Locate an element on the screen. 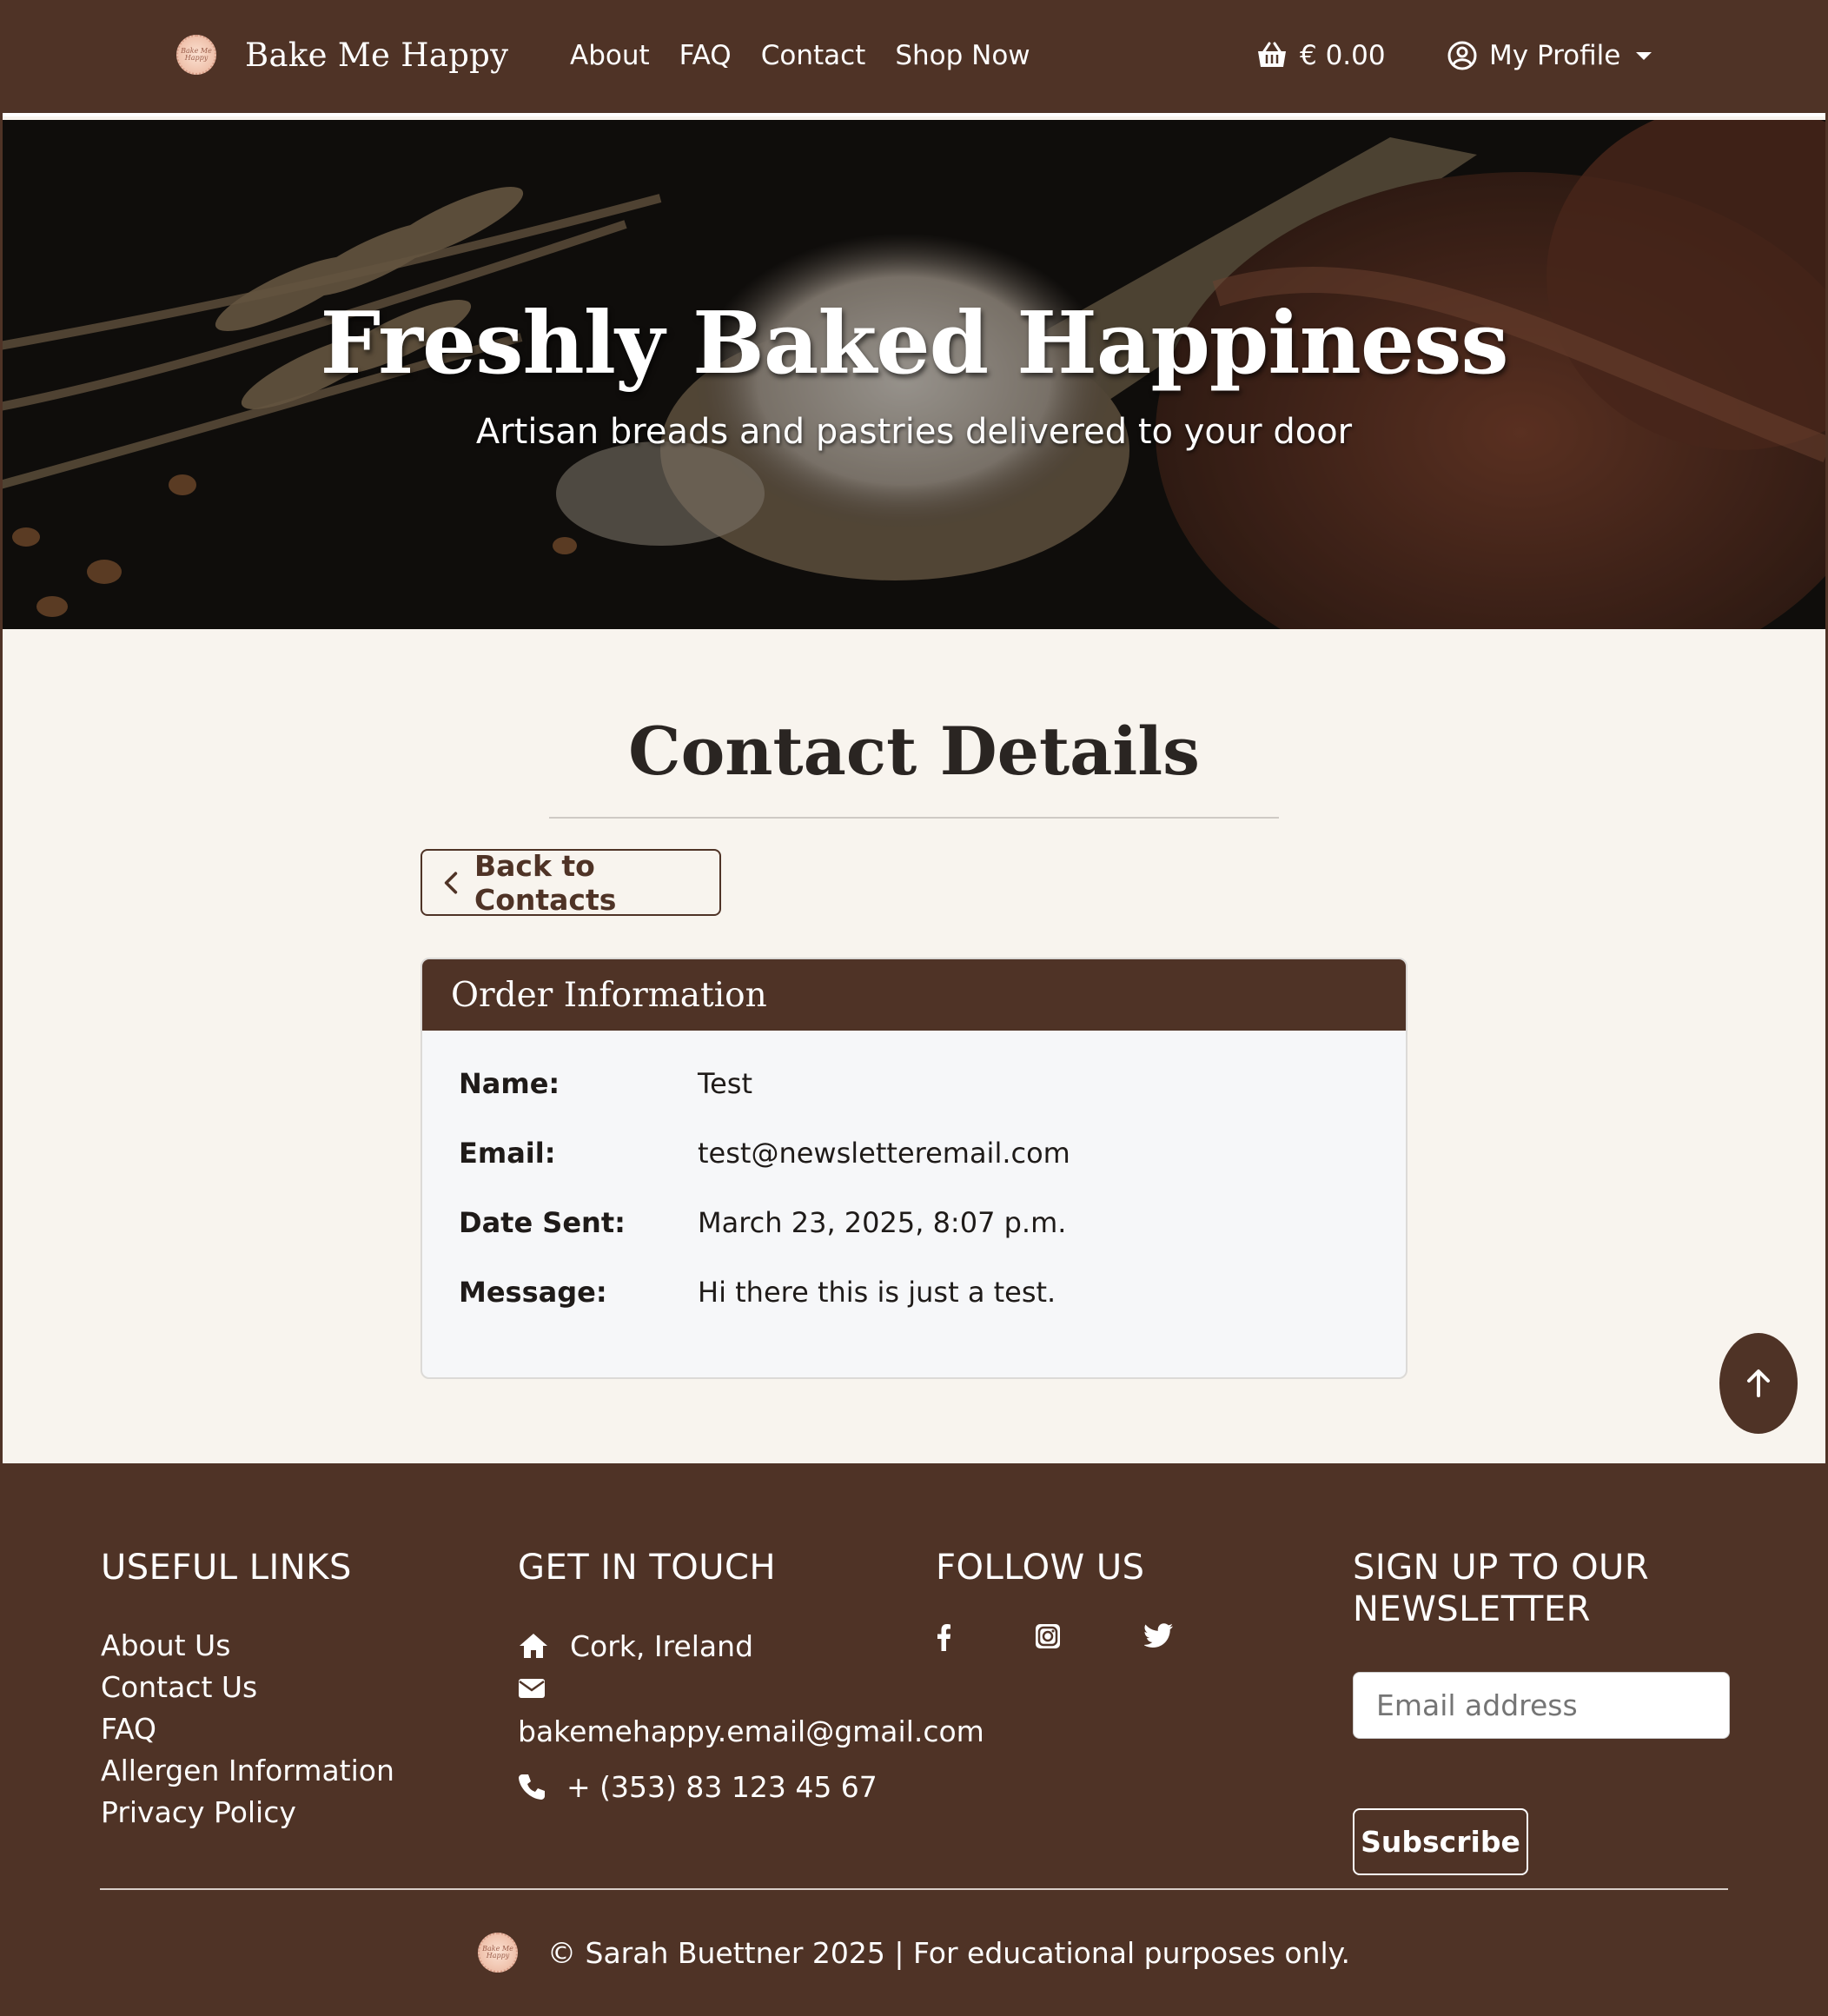  detail-value: test@newsletteremail.com is located at coordinates (884, 1153).